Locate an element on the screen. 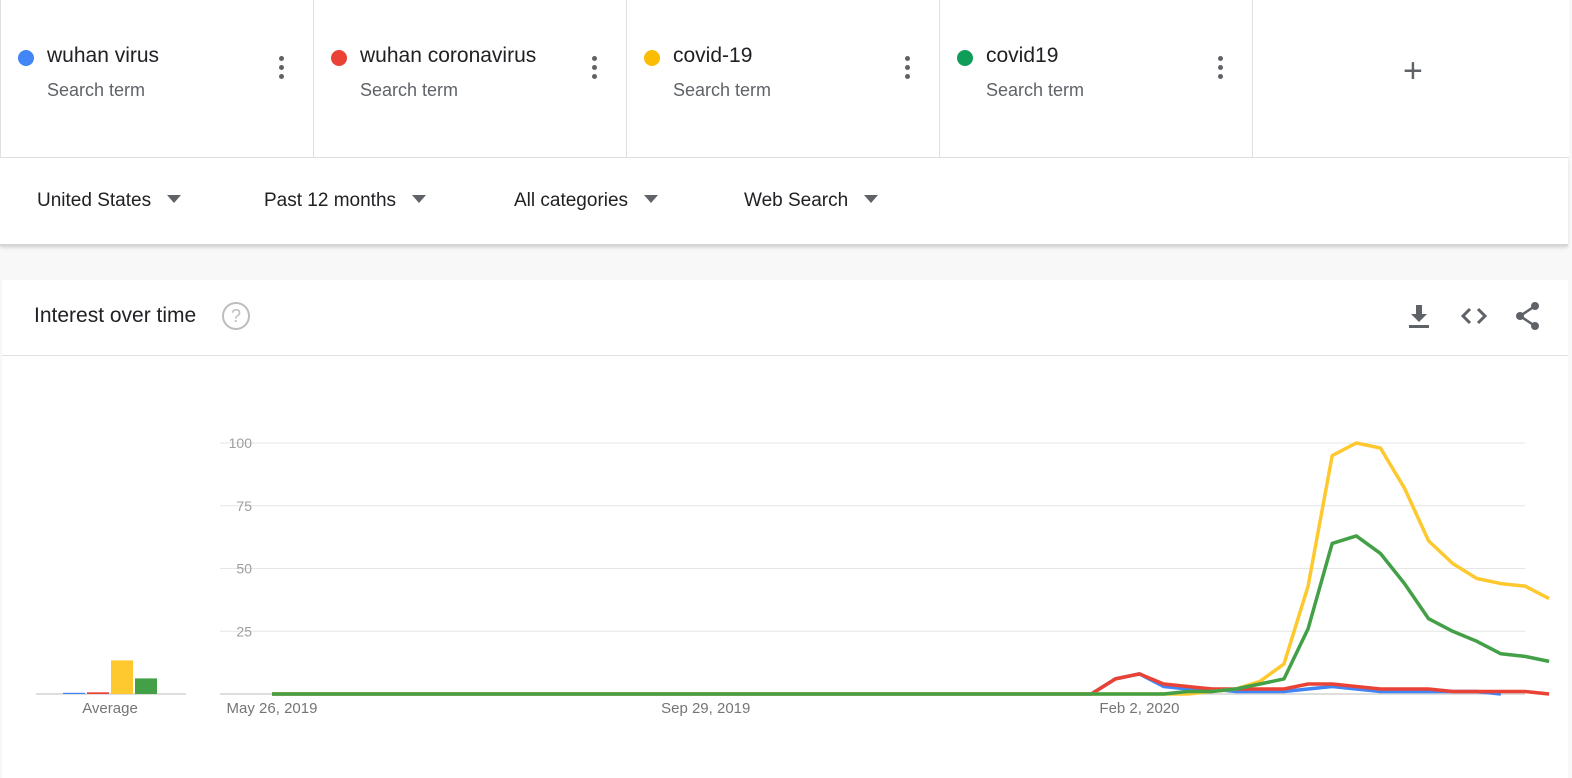 This screenshot has width=1572, height=778. search-type-dropdown: Web Search is located at coordinates (811, 201).